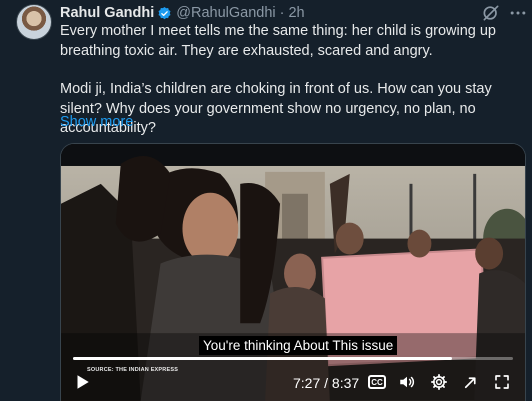 The height and width of the screenshot is (401, 532). What do you see at coordinates (164, 13) in the screenshot?
I see `verified-badge-icon` at bounding box center [164, 13].